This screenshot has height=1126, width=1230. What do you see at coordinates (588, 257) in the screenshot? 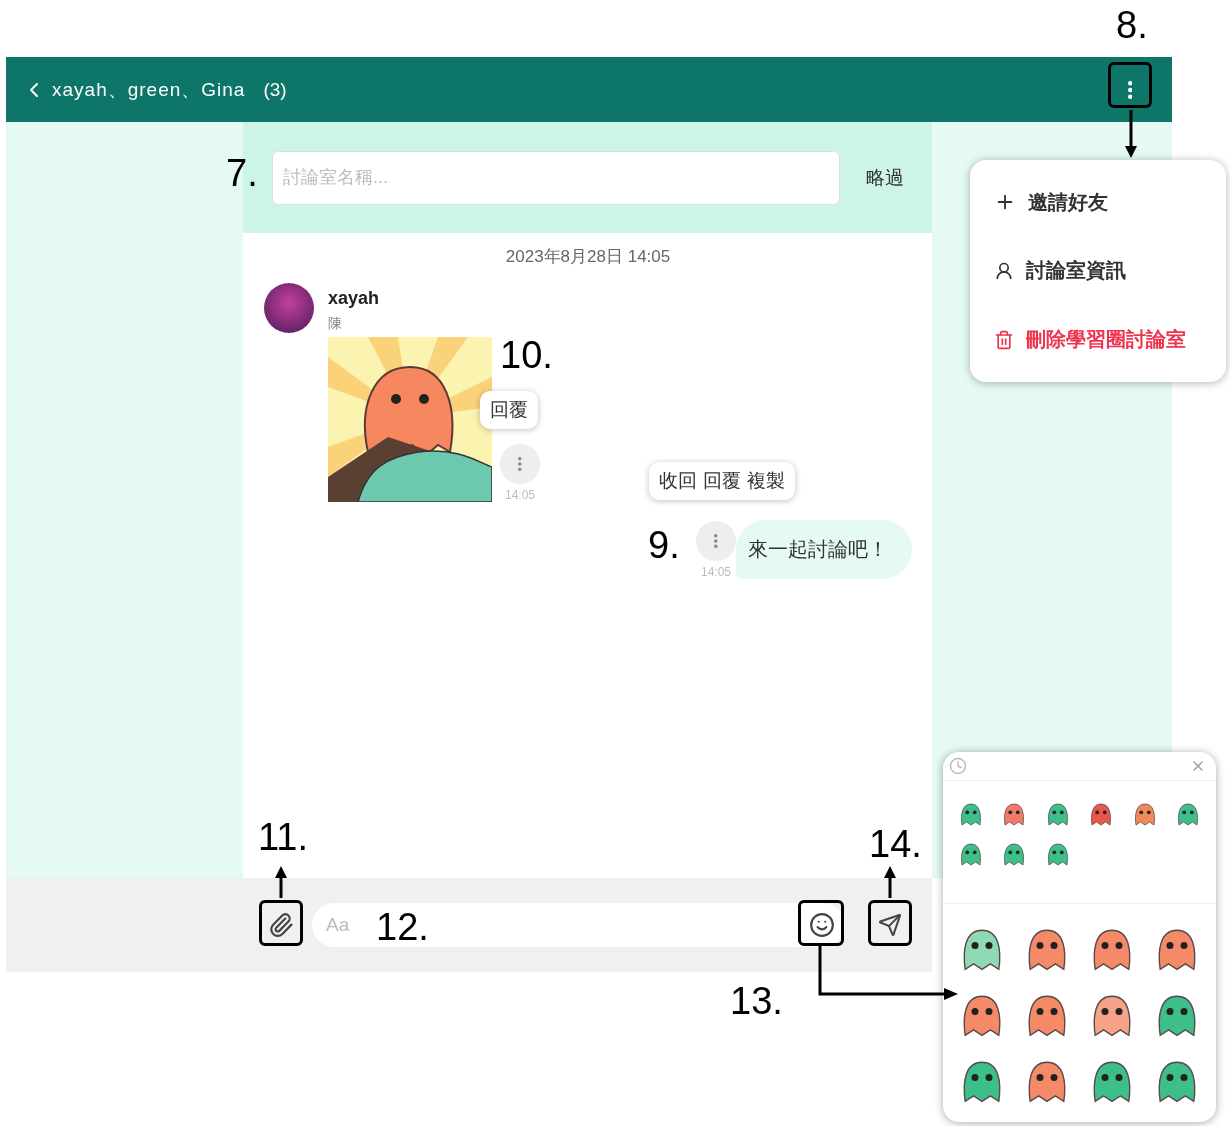
I see `date-divider: 2023年8月28日 14:05` at bounding box center [588, 257].